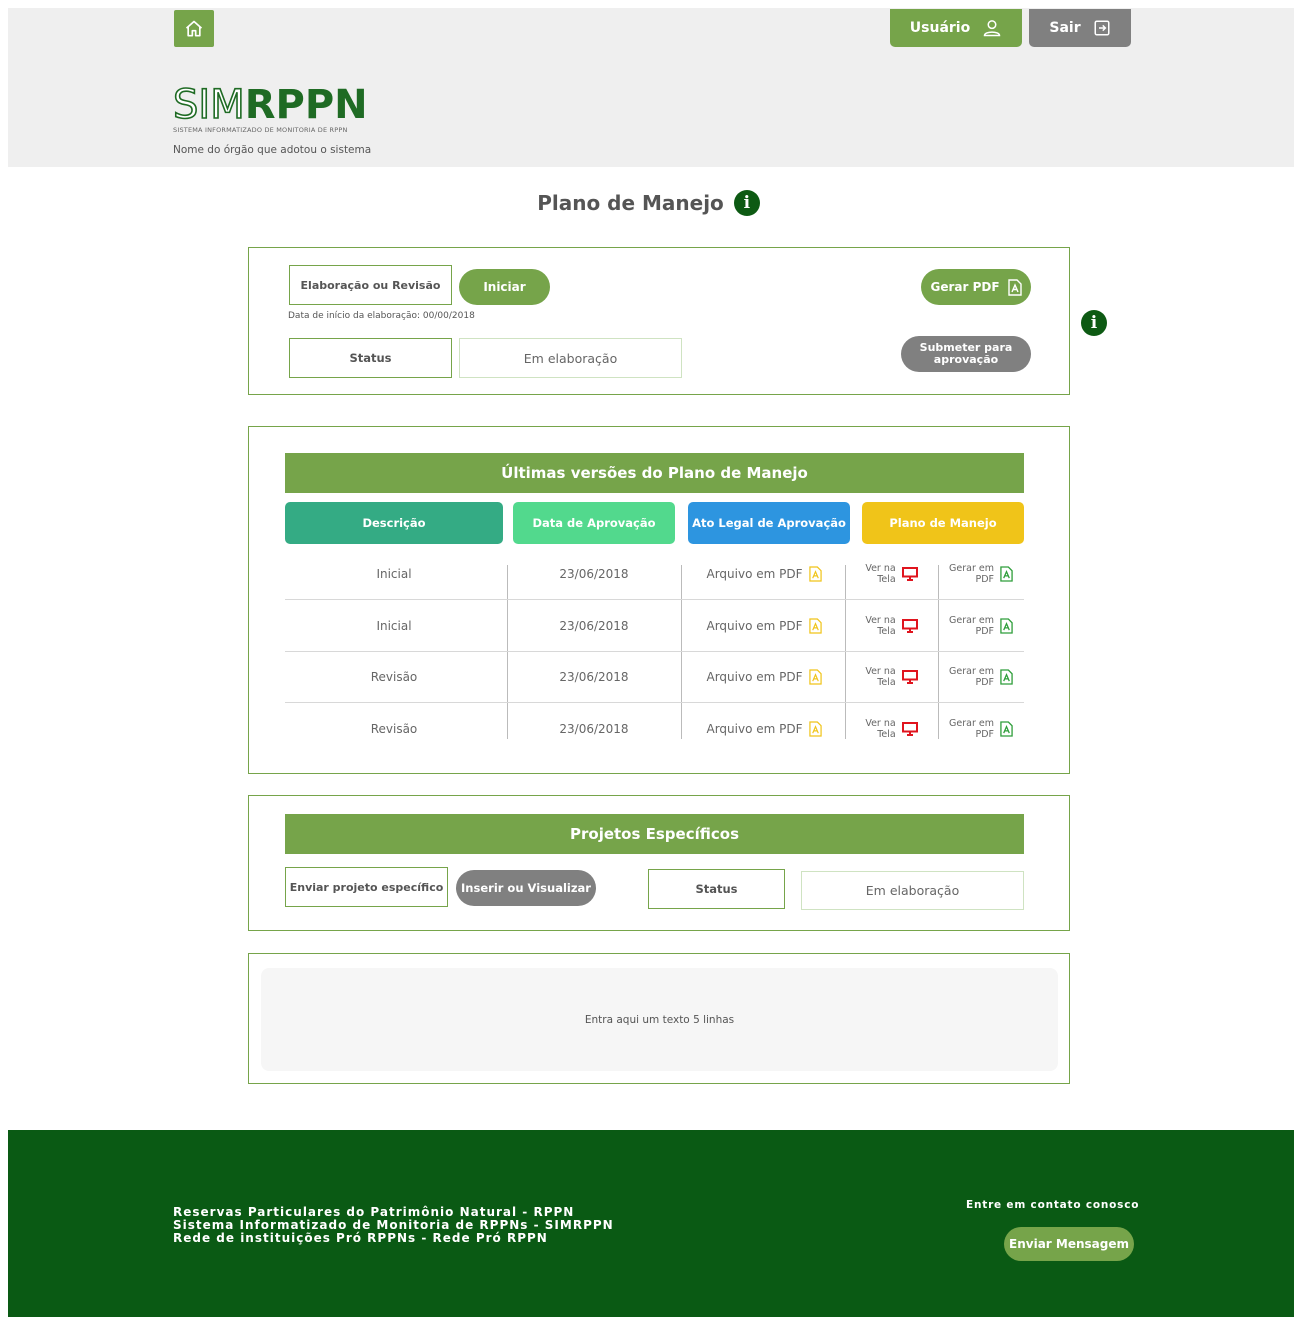 This screenshot has width=1297, height=1317. I want to click on exit-button: Sair, so click(1080, 28).